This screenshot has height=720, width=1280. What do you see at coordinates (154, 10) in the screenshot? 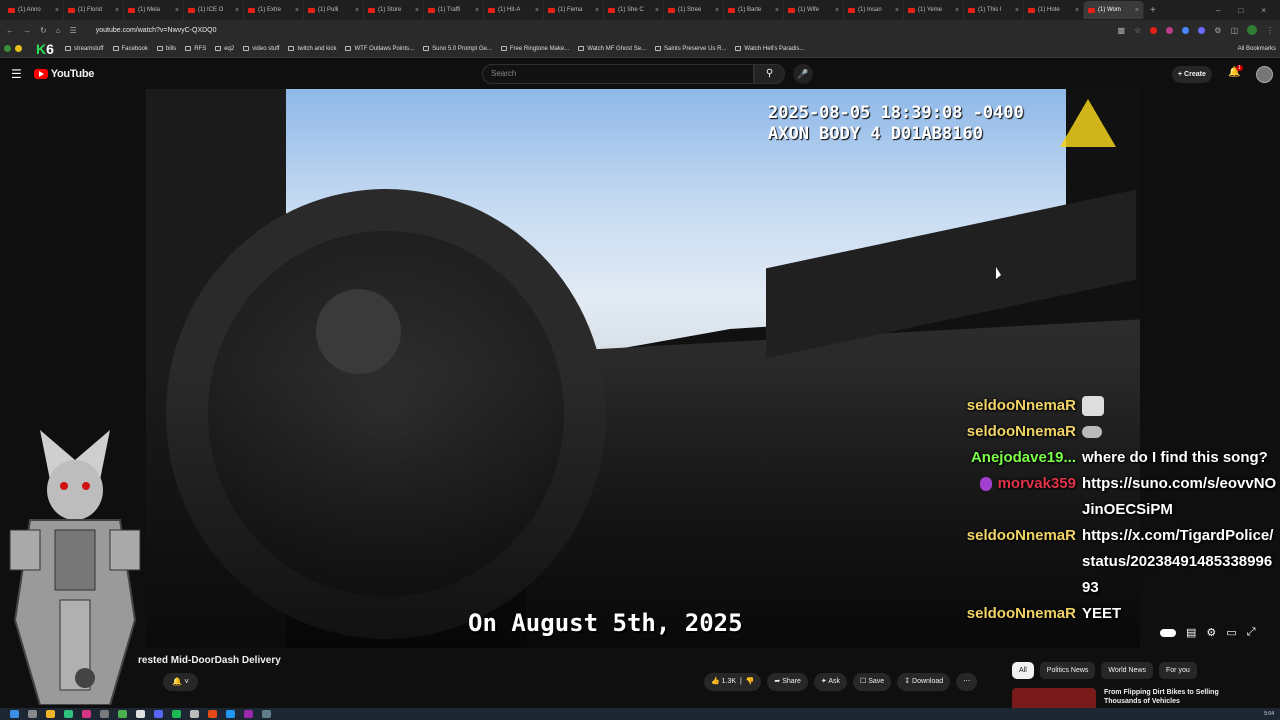
I see `browser-tab: (1) Mela ×` at bounding box center [154, 10].